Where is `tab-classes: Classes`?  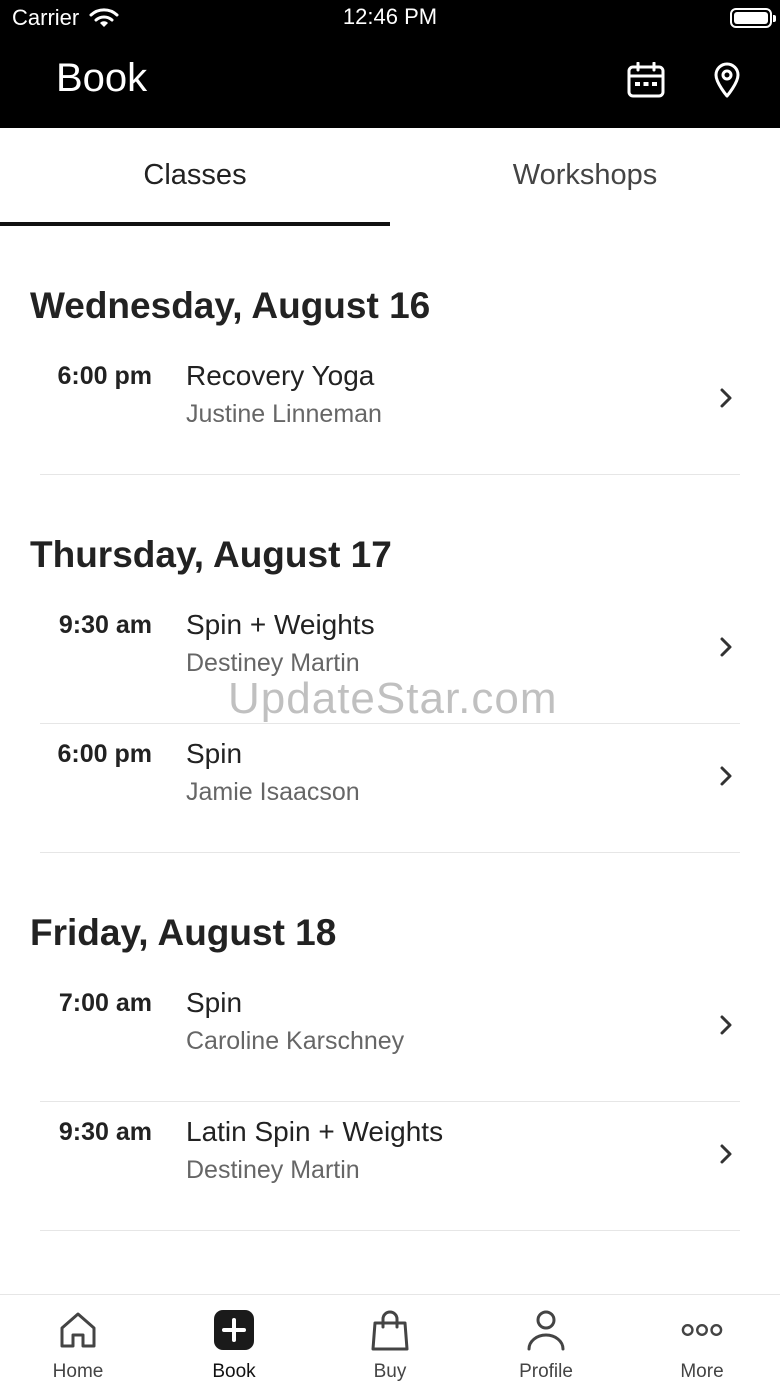 tab-classes: Classes is located at coordinates (195, 177).